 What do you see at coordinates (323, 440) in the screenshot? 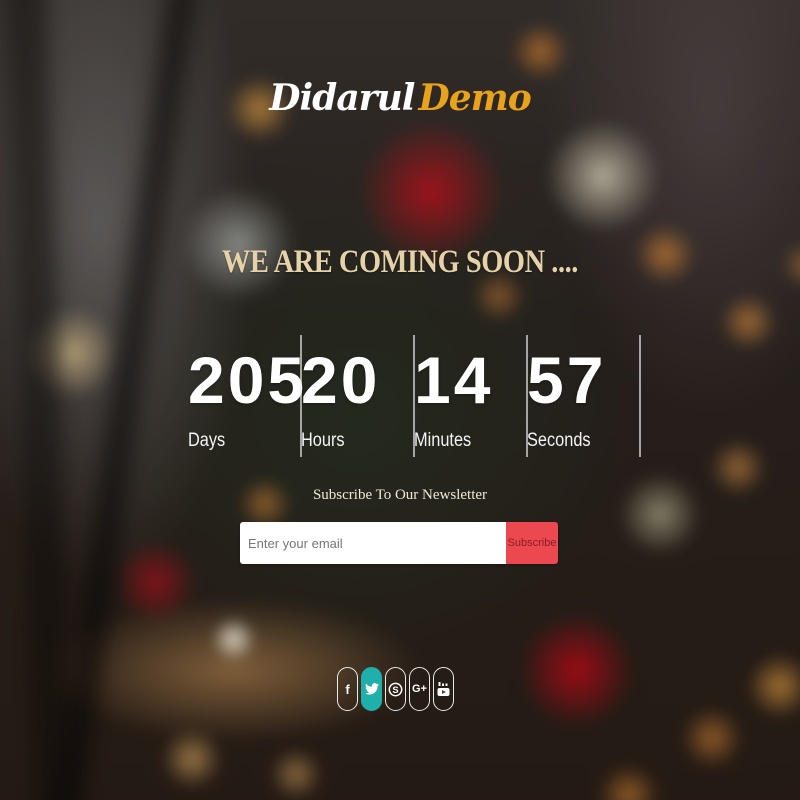
I see `countdown-label: Hours` at bounding box center [323, 440].